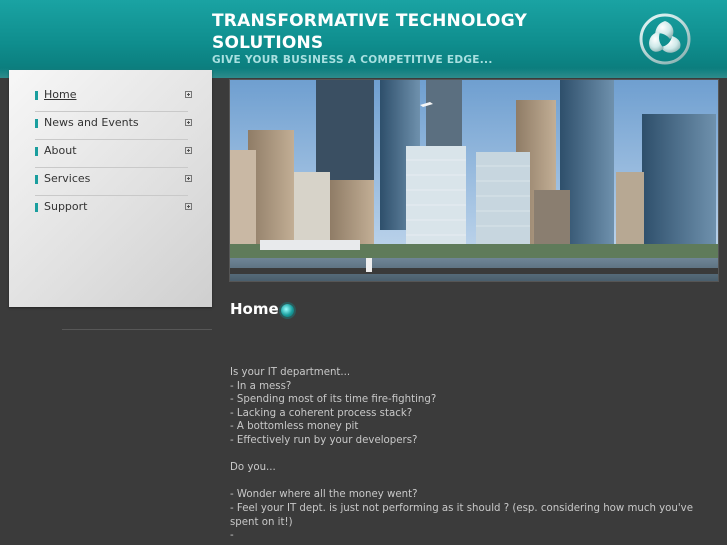 This screenshot has height=545, width=727. Describe the element at coordinates (60, 94) in the screenshot. I see `nav-item-label: Home` at that location.